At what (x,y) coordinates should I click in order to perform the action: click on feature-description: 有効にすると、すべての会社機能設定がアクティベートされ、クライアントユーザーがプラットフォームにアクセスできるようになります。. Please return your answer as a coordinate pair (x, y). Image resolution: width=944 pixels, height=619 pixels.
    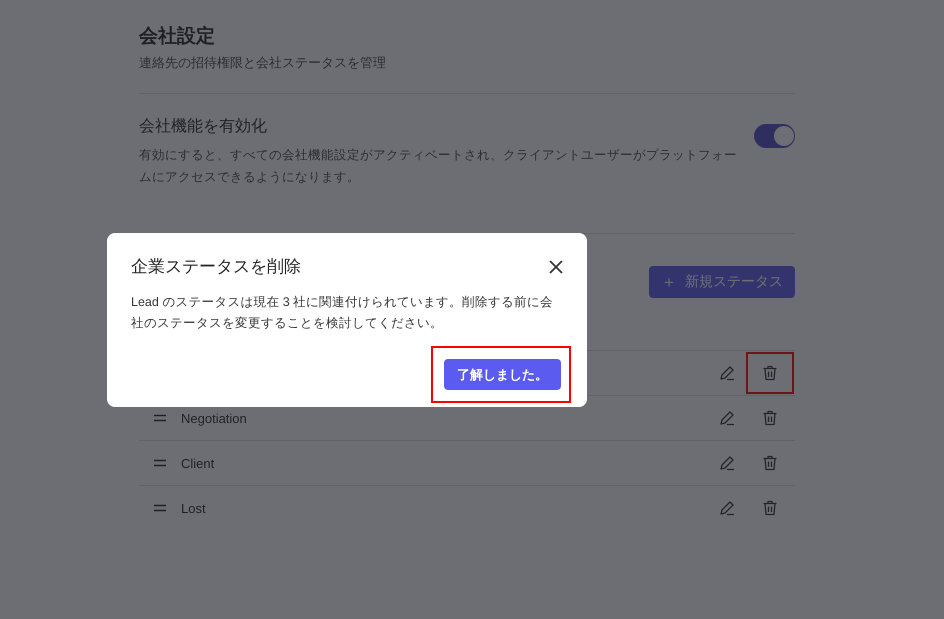
    Looking at the image, I should click on (438, 166).